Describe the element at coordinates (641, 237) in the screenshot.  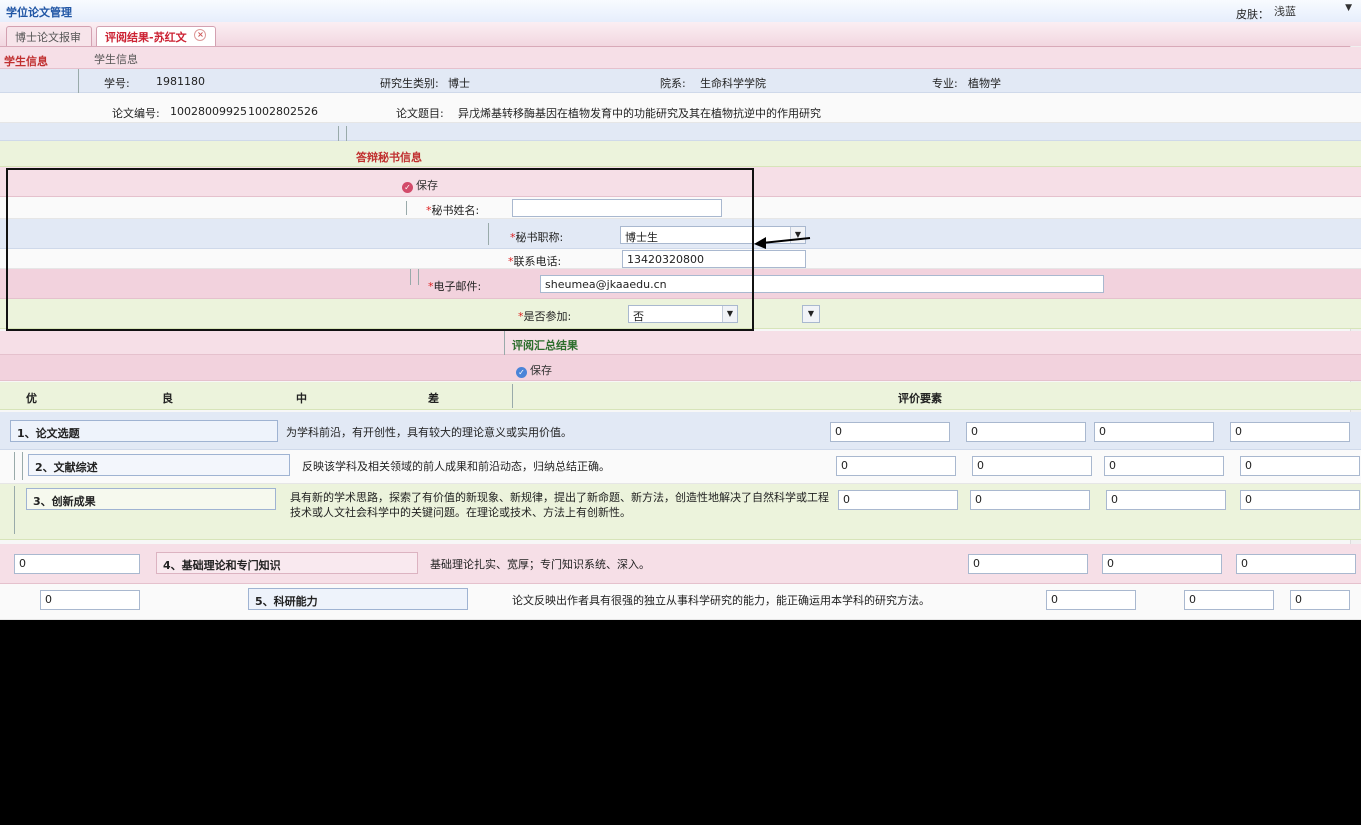
I see `secretary-title-value: 博士生` at that location.